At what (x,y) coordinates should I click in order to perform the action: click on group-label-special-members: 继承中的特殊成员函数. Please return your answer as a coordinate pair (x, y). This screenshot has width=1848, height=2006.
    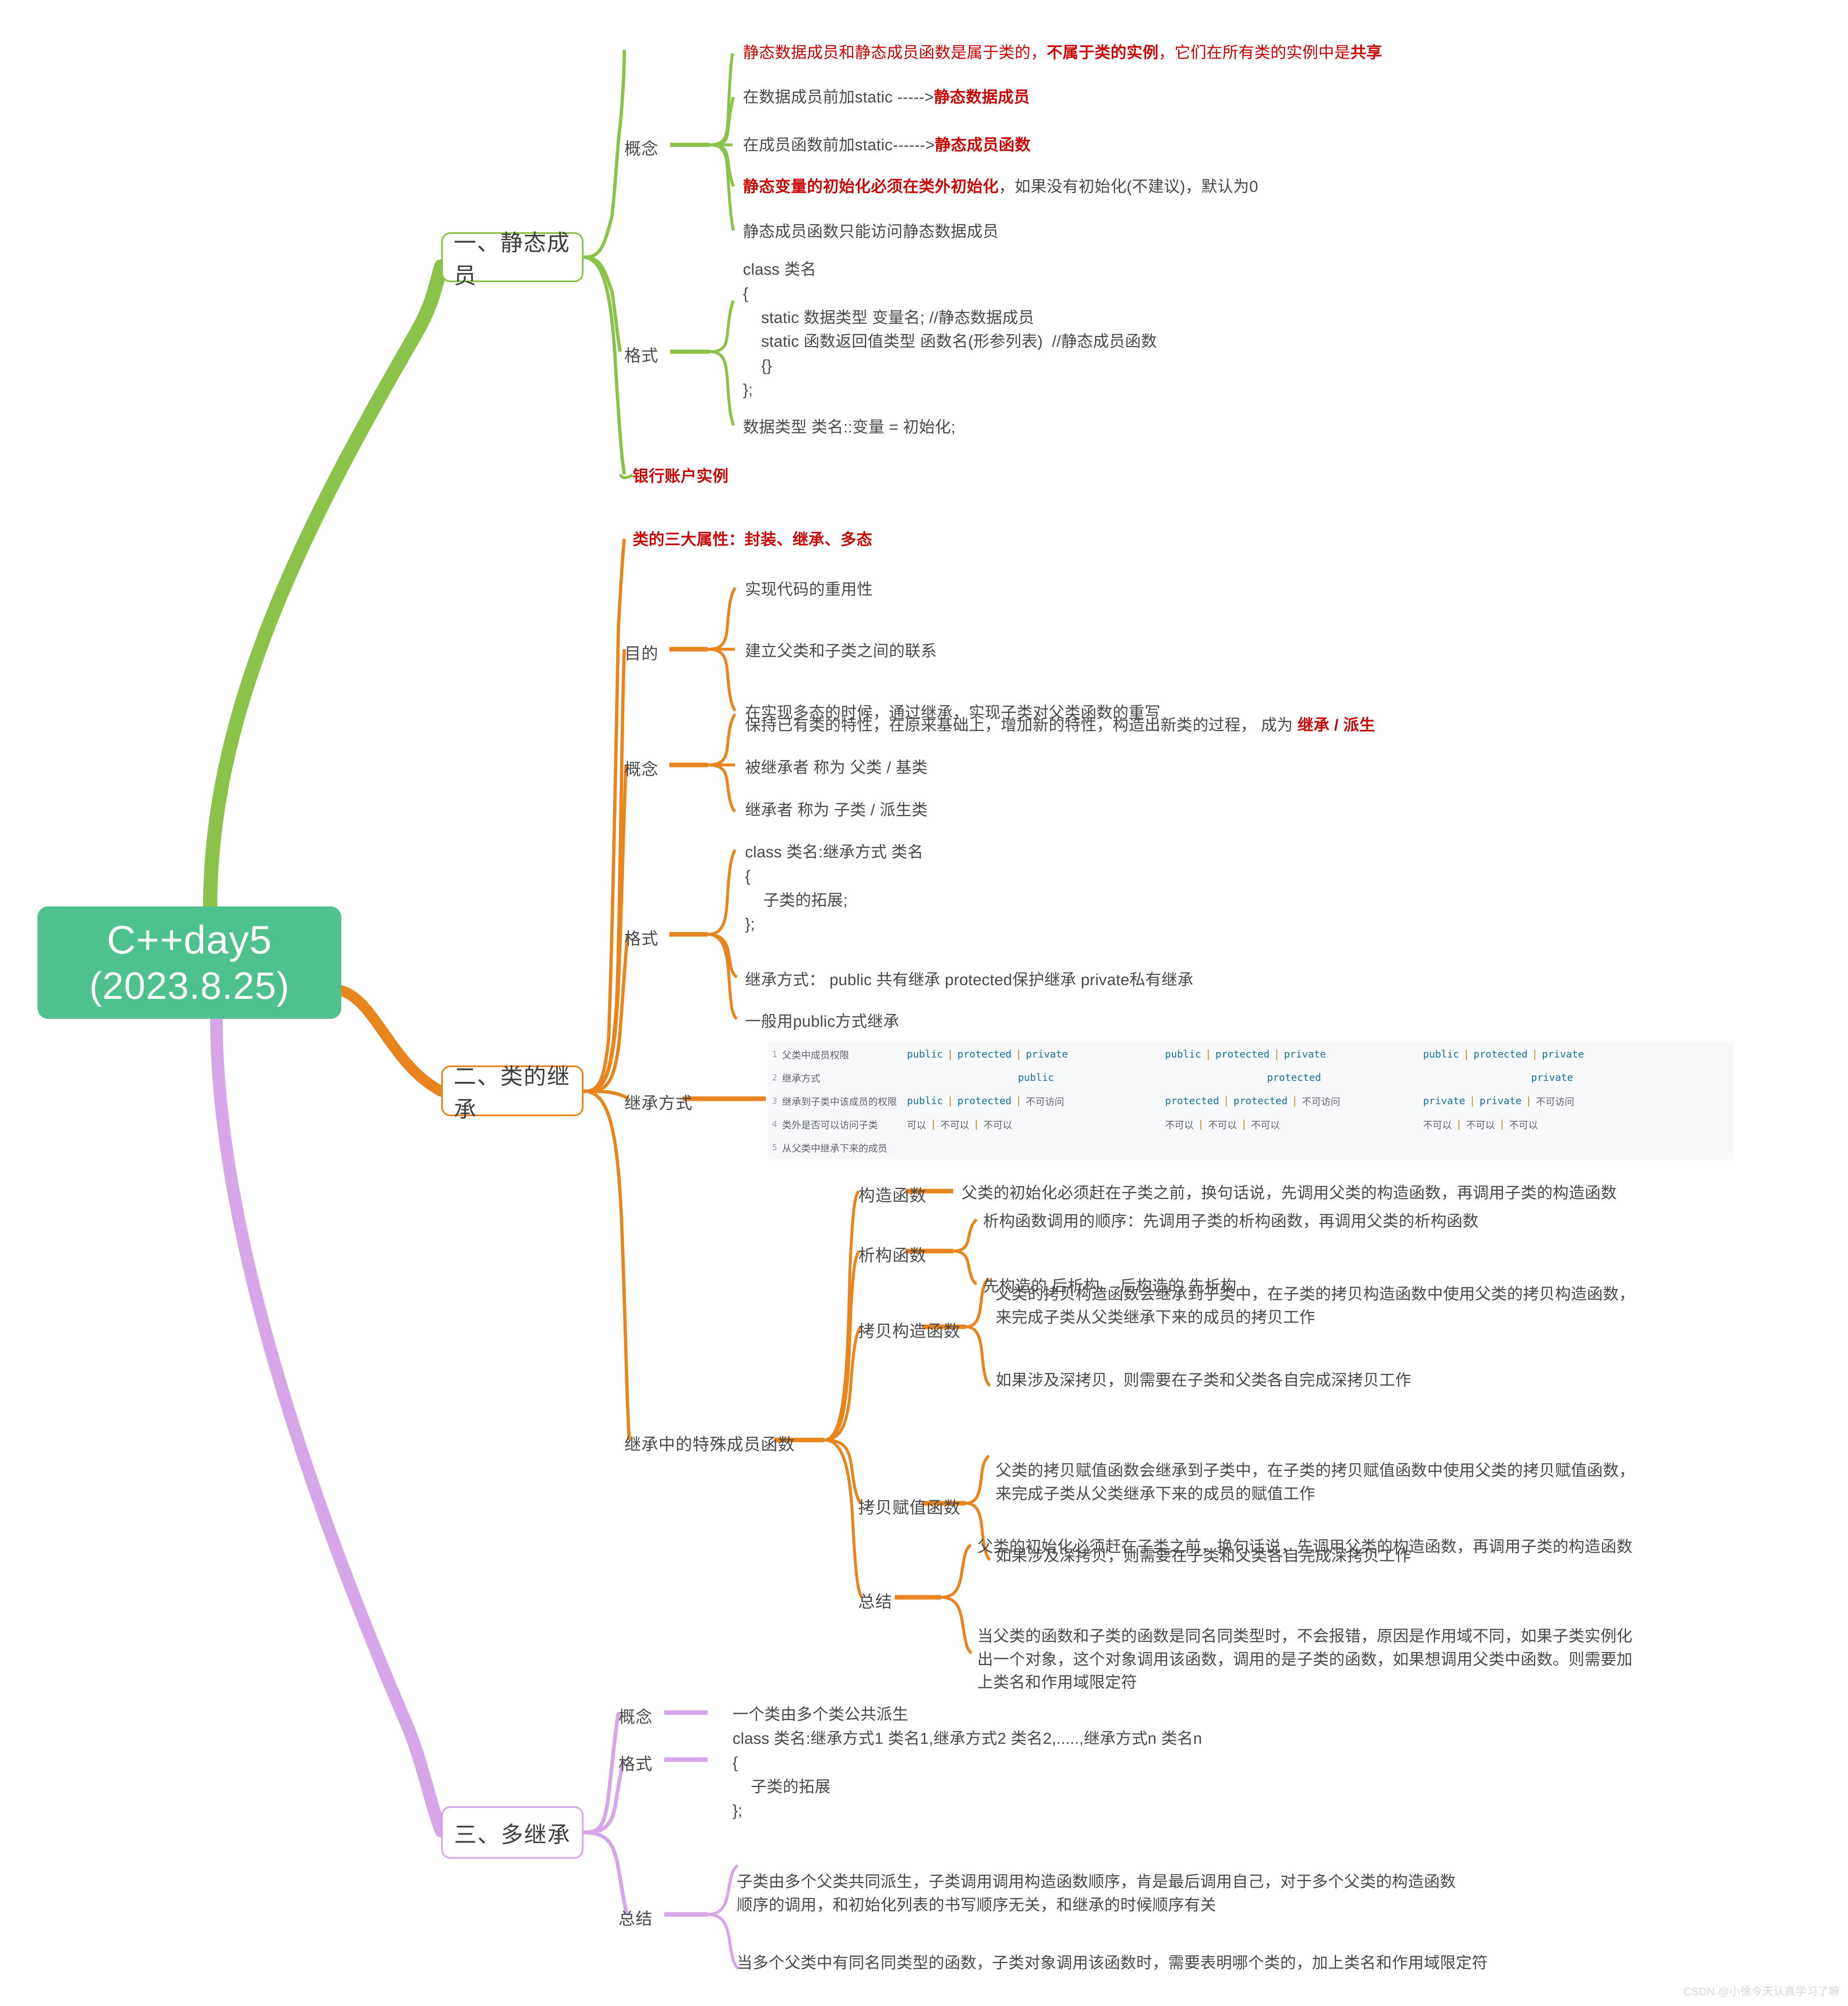
    Looking at the image, I should click on (709, 1443).